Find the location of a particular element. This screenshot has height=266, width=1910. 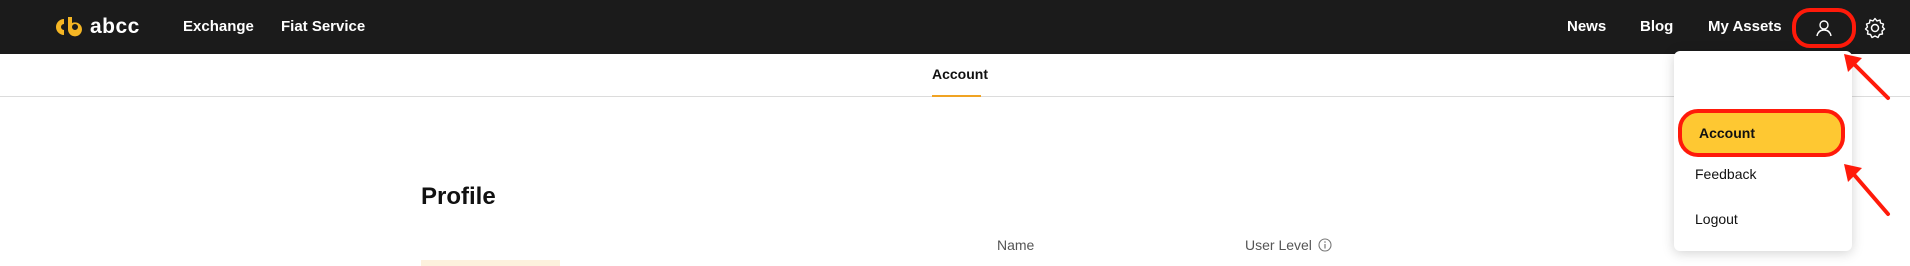

name-label: Name is located at coordinates (1016, 245).